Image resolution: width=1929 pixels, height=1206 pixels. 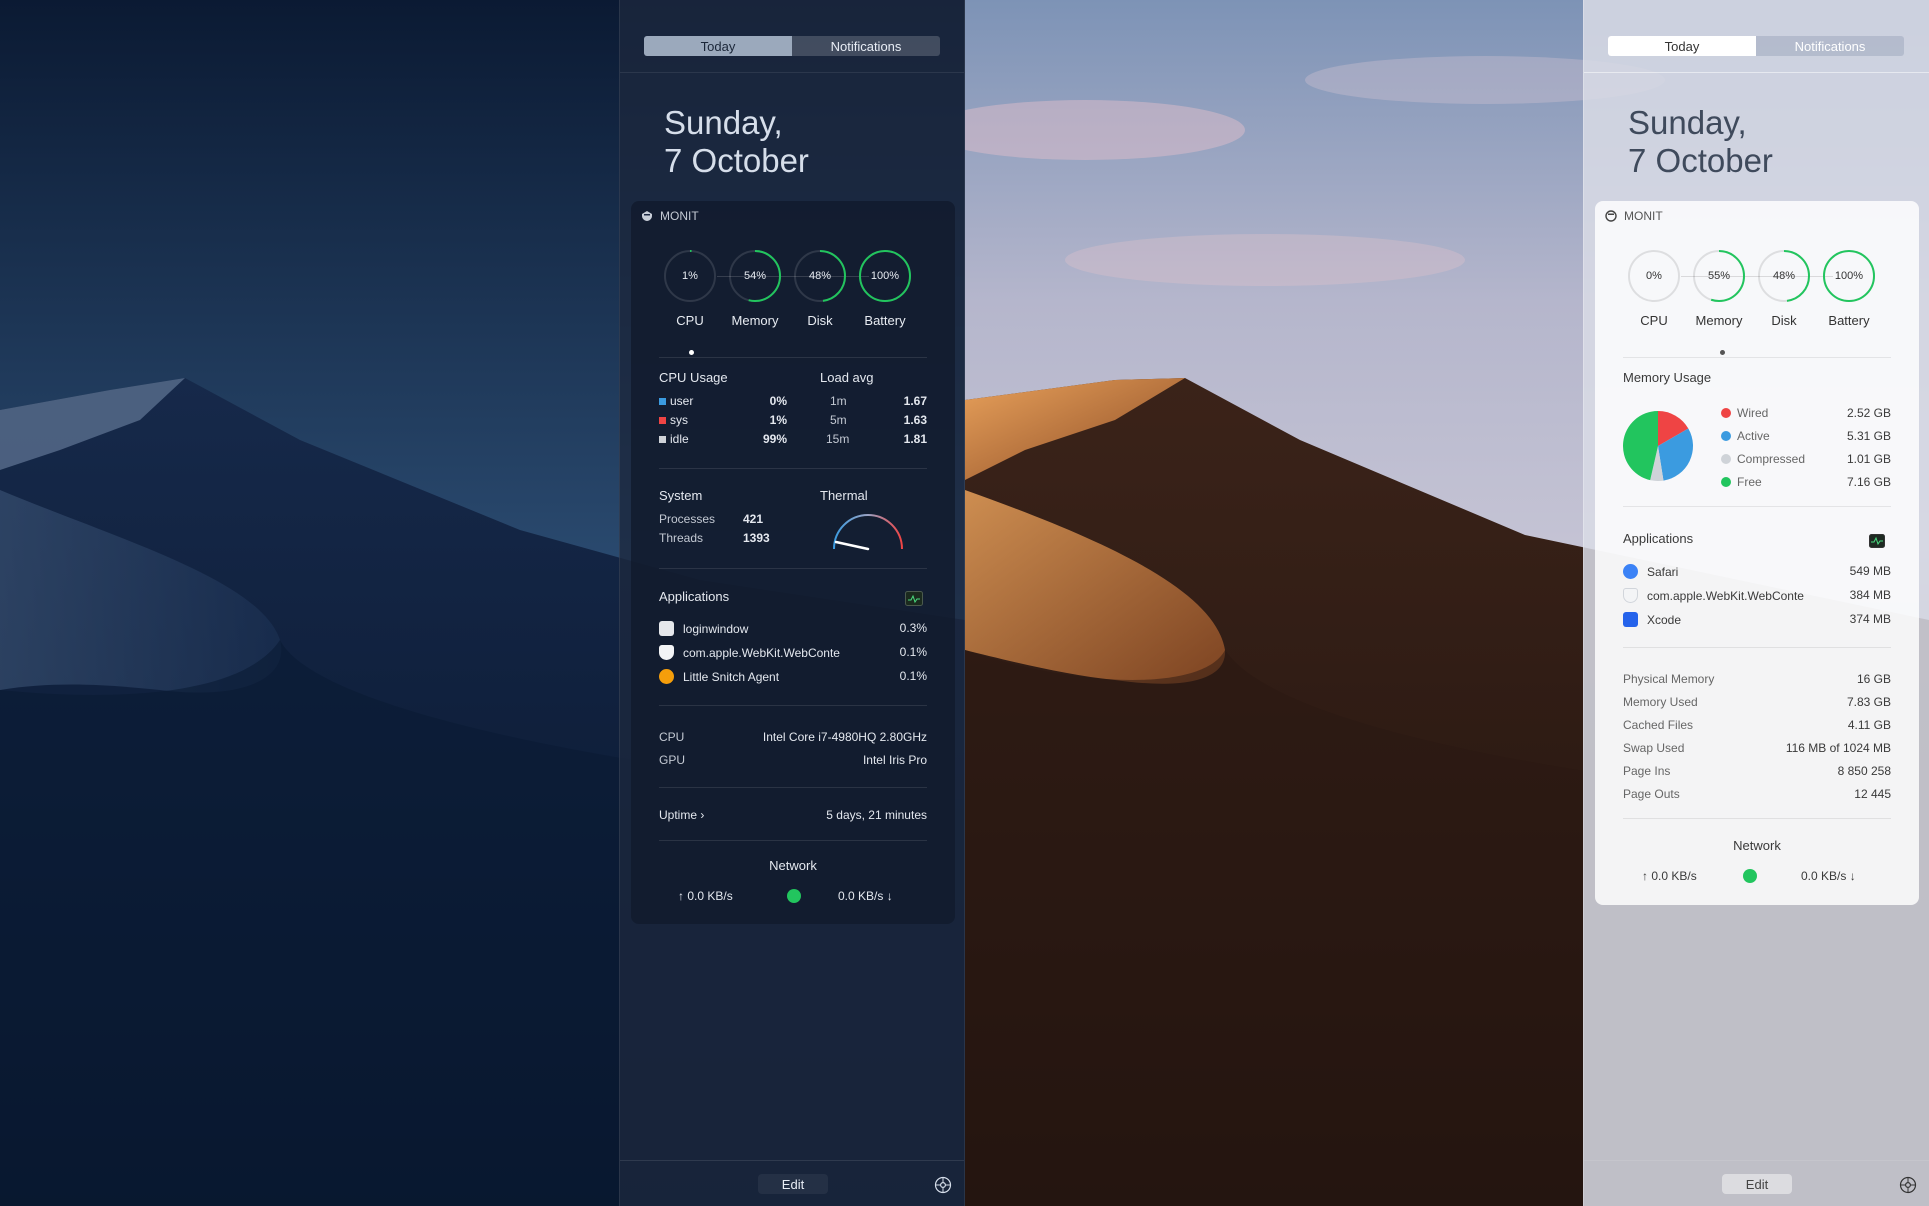 What do you see at coordinates (1654, 288) in the screenshot?
I see `gauge-cpu: 0% CPU` at bounding box center [1654, 288].